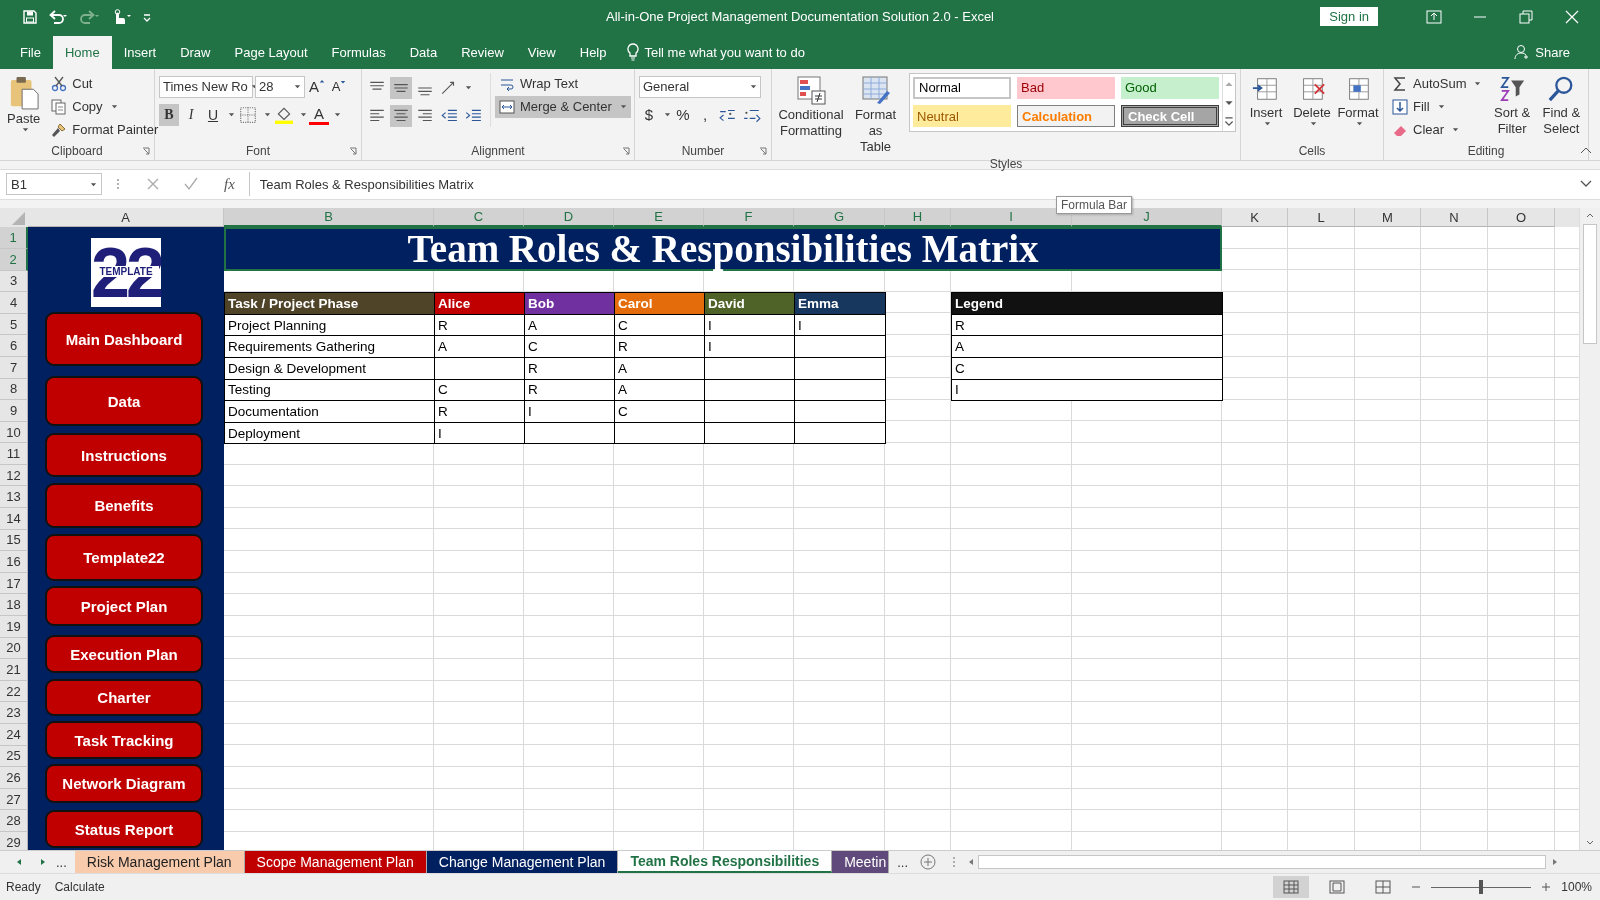  What do you see at coordinates (14, 519) in the screenshot?
I see `row-header: 14` at bounding box center [14, 519].